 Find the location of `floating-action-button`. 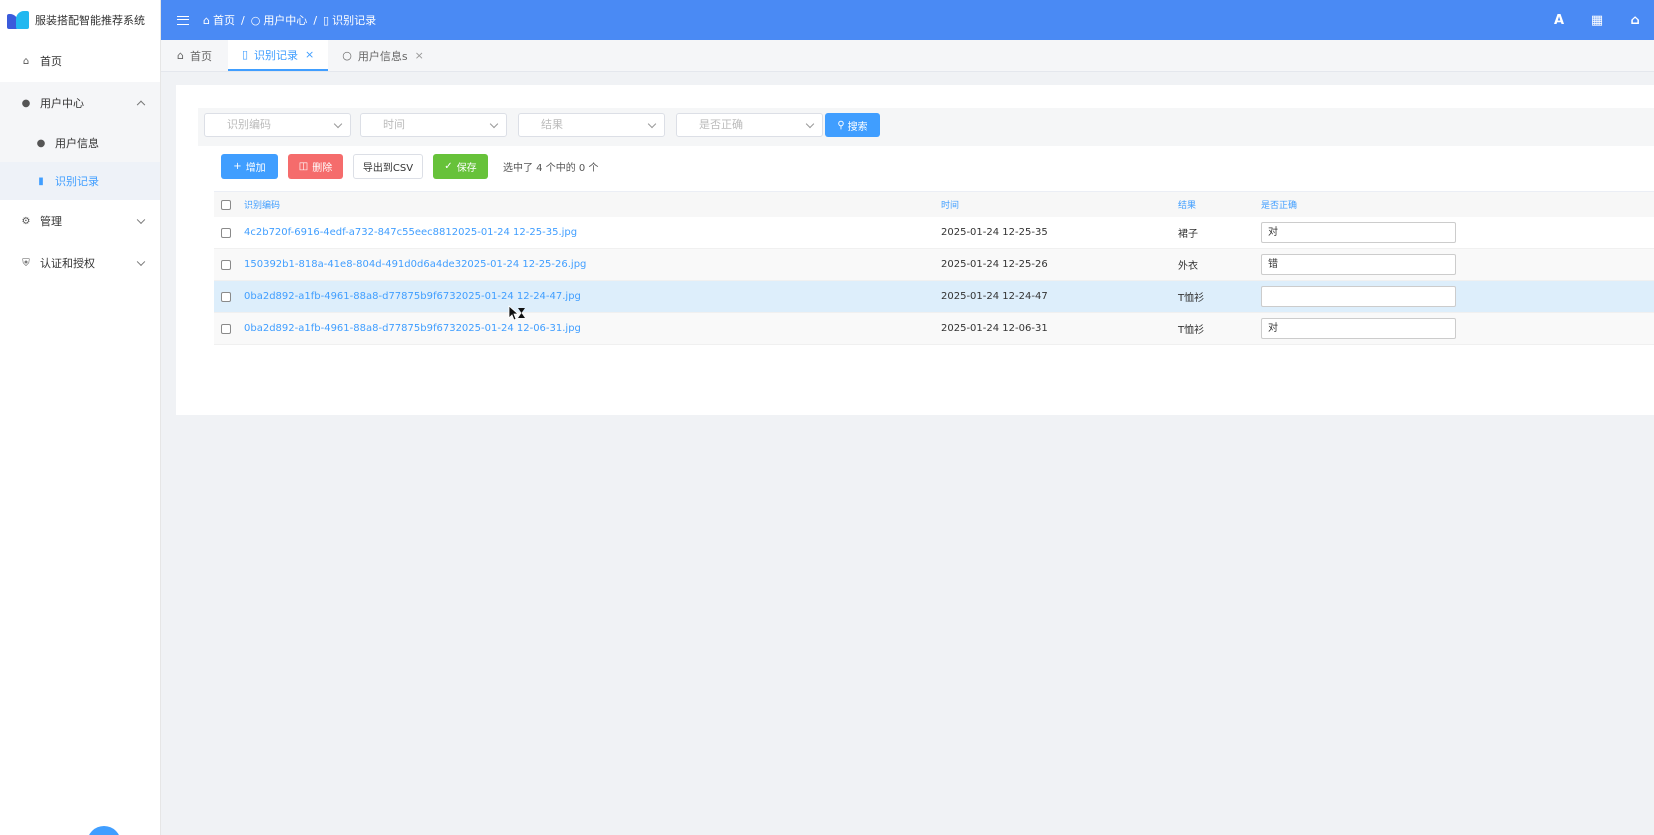

floating-action-button is located at coordinates (104, 830).